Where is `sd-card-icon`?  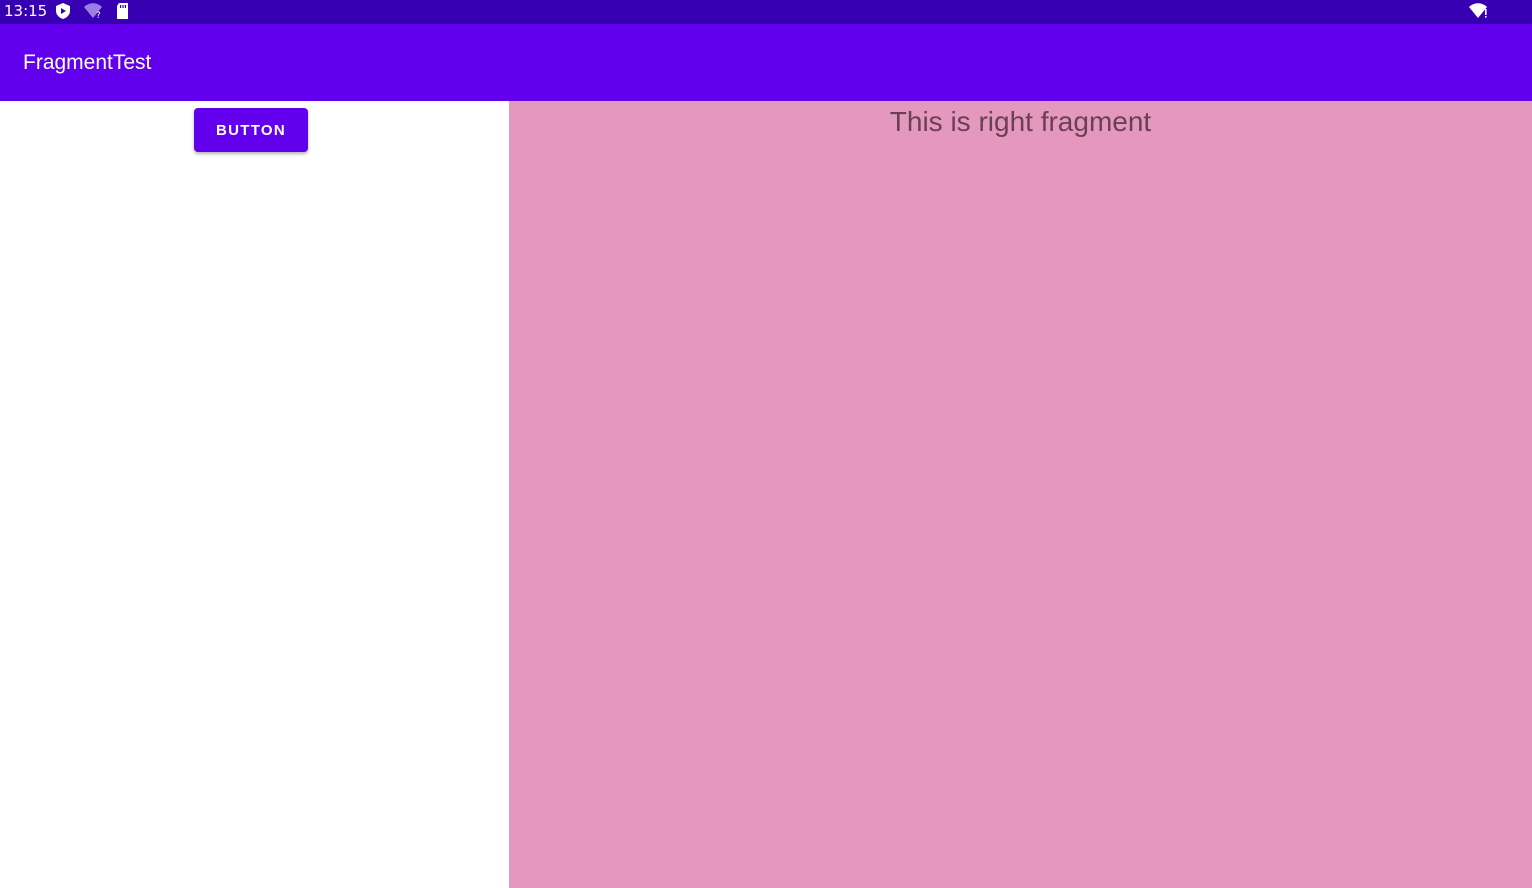
sd-card-icon is located at coordinates (123, 11).